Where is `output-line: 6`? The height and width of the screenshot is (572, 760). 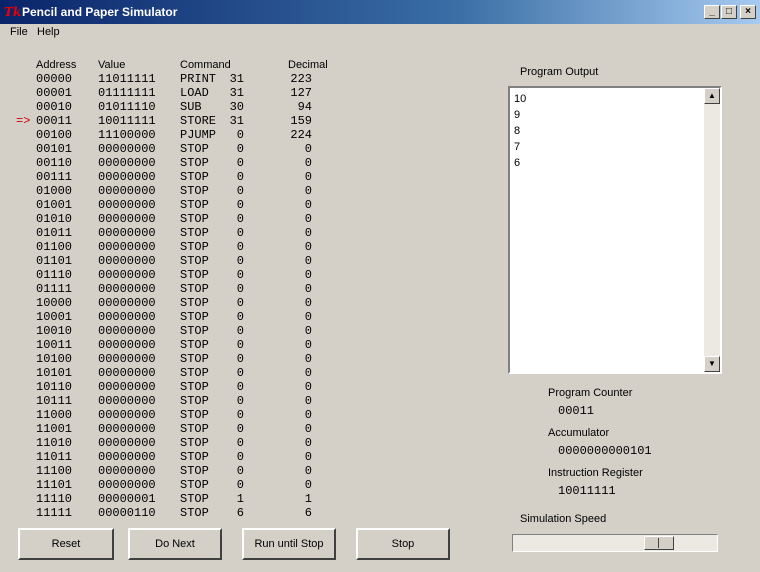
output-line: 6 is located at coordinates (517, 163).